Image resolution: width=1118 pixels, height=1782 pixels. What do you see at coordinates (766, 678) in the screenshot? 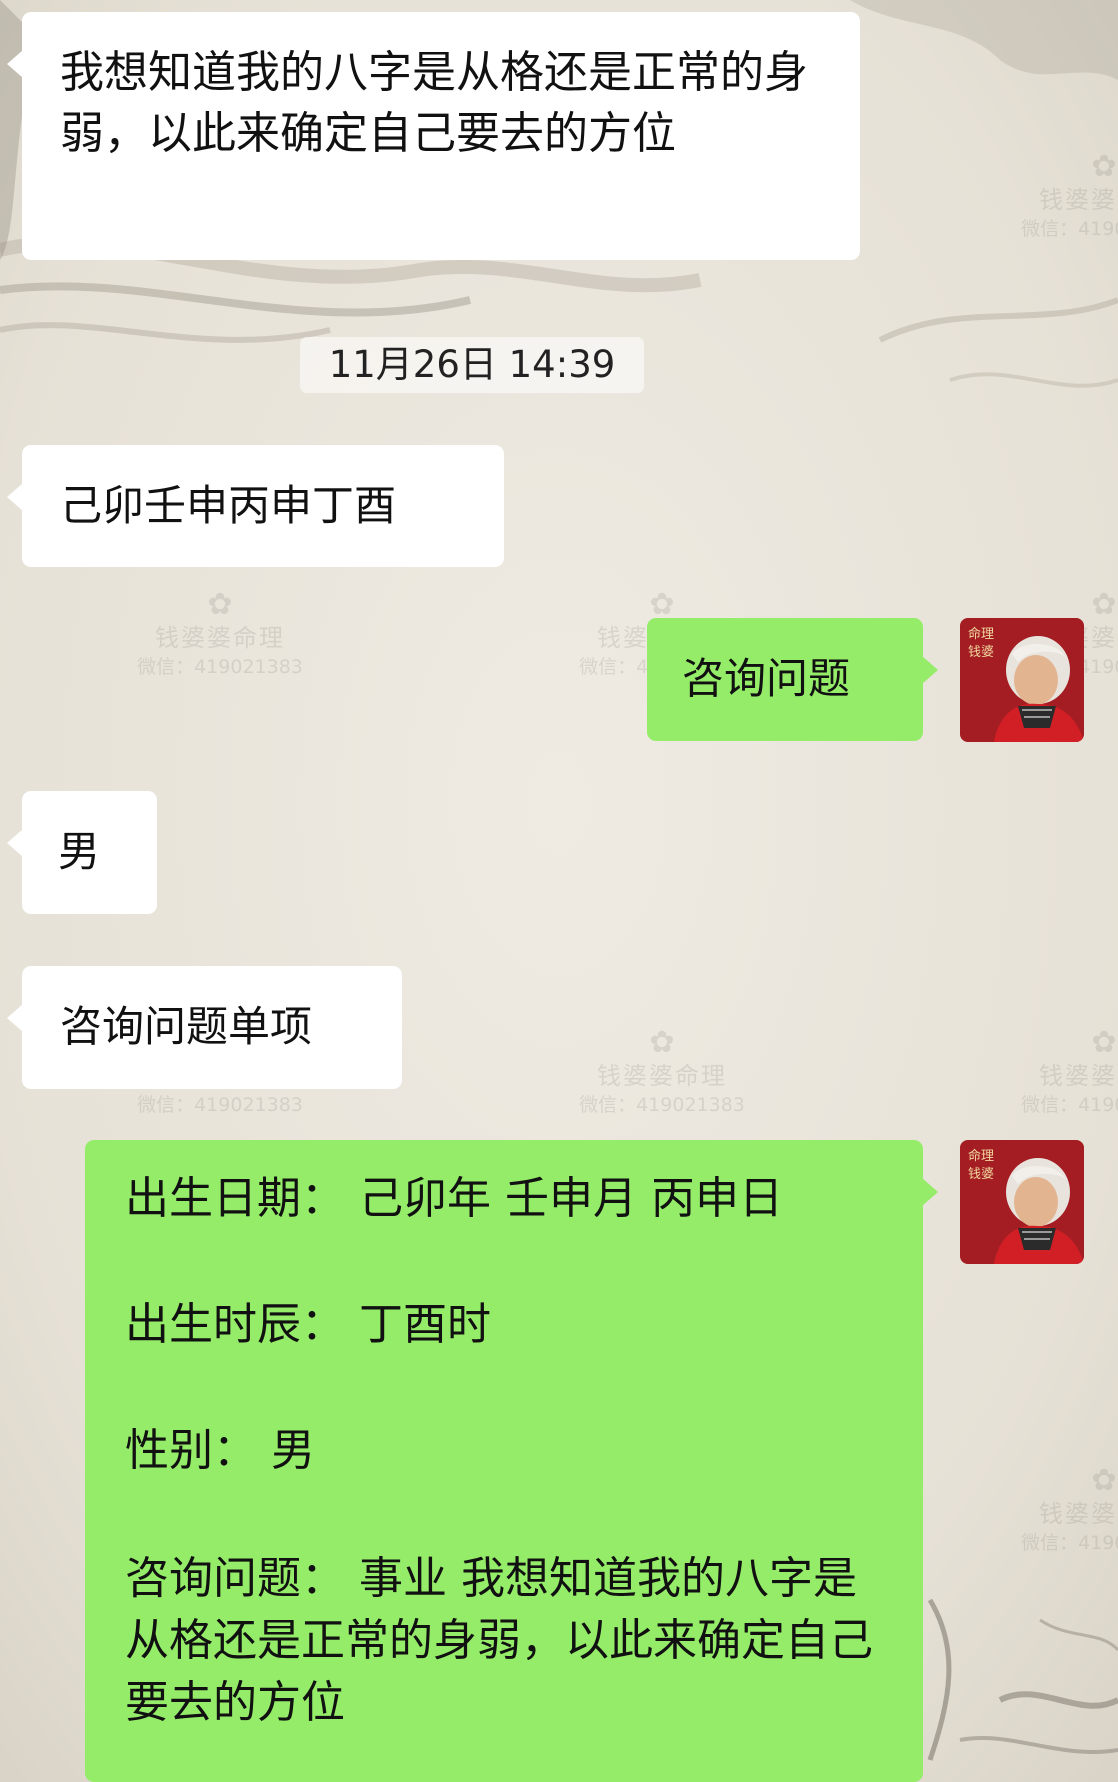
I see `message-text: 咨询问题` at bounding box center [766, 678].